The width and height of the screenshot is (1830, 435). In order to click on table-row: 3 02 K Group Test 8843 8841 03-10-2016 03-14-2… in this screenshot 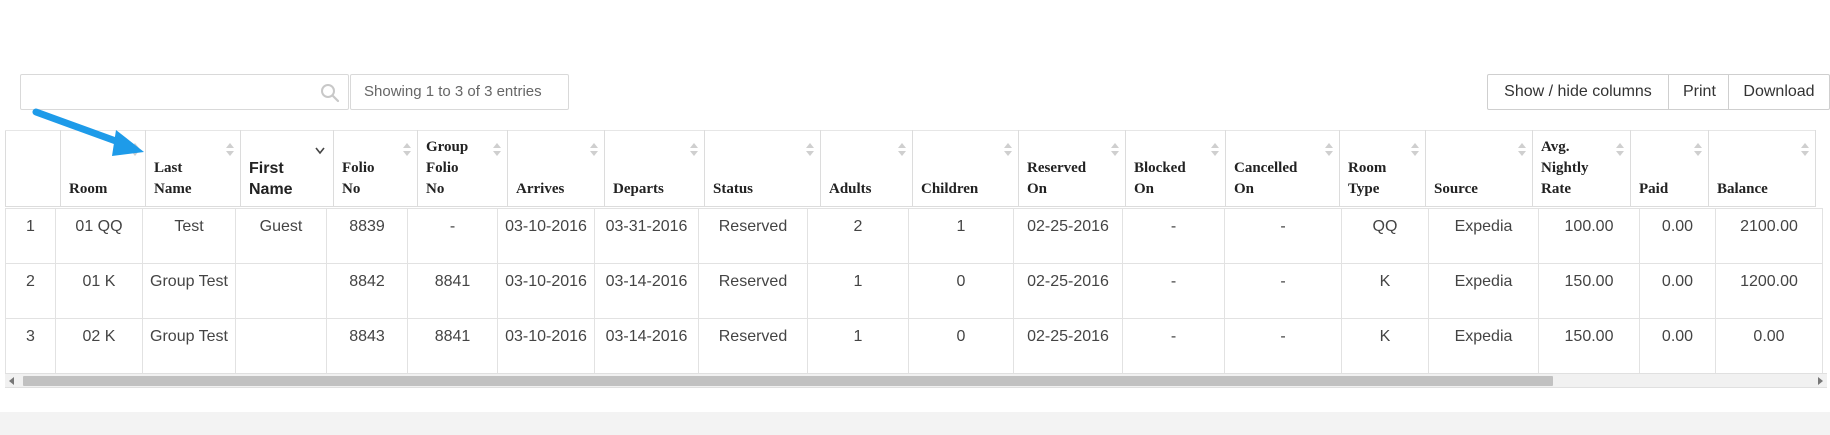, I will do `click(914, 346)`.